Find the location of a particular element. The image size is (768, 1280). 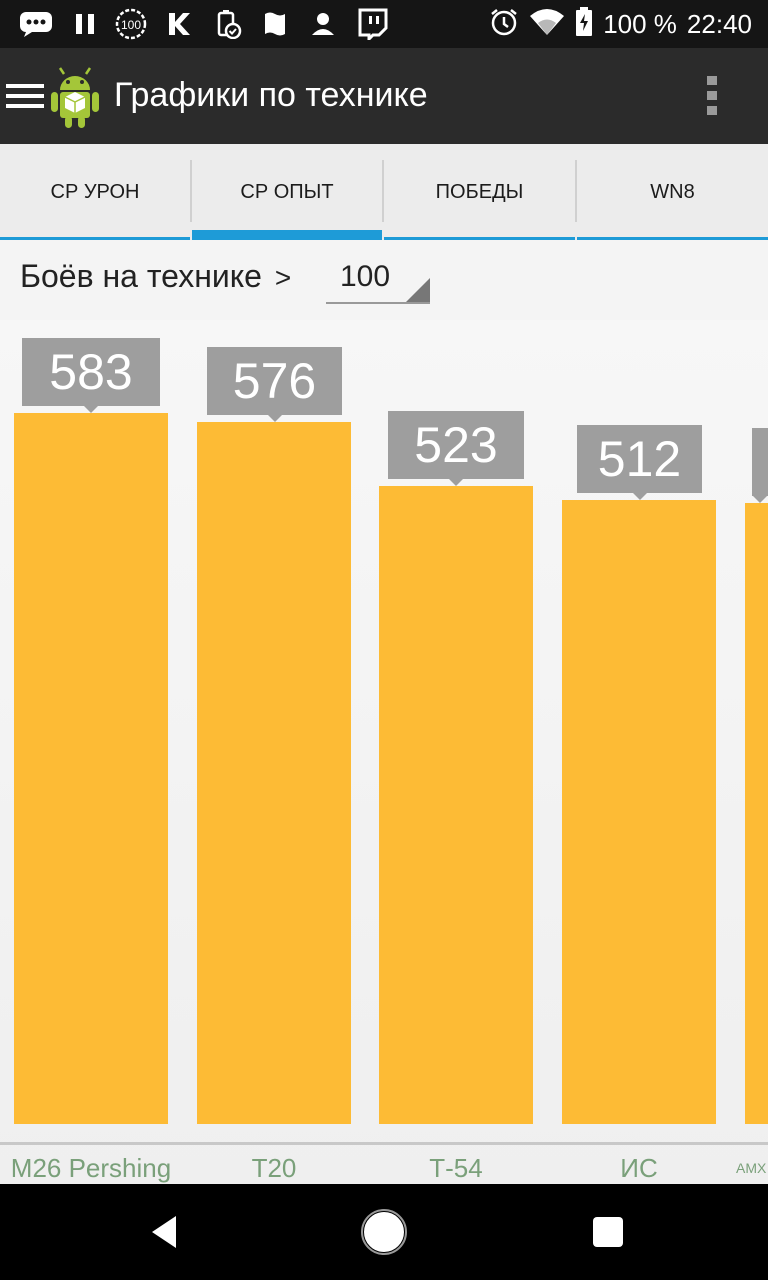

tab-avg-experience: СР ОПЫТ is located at coordinates (287, 192).